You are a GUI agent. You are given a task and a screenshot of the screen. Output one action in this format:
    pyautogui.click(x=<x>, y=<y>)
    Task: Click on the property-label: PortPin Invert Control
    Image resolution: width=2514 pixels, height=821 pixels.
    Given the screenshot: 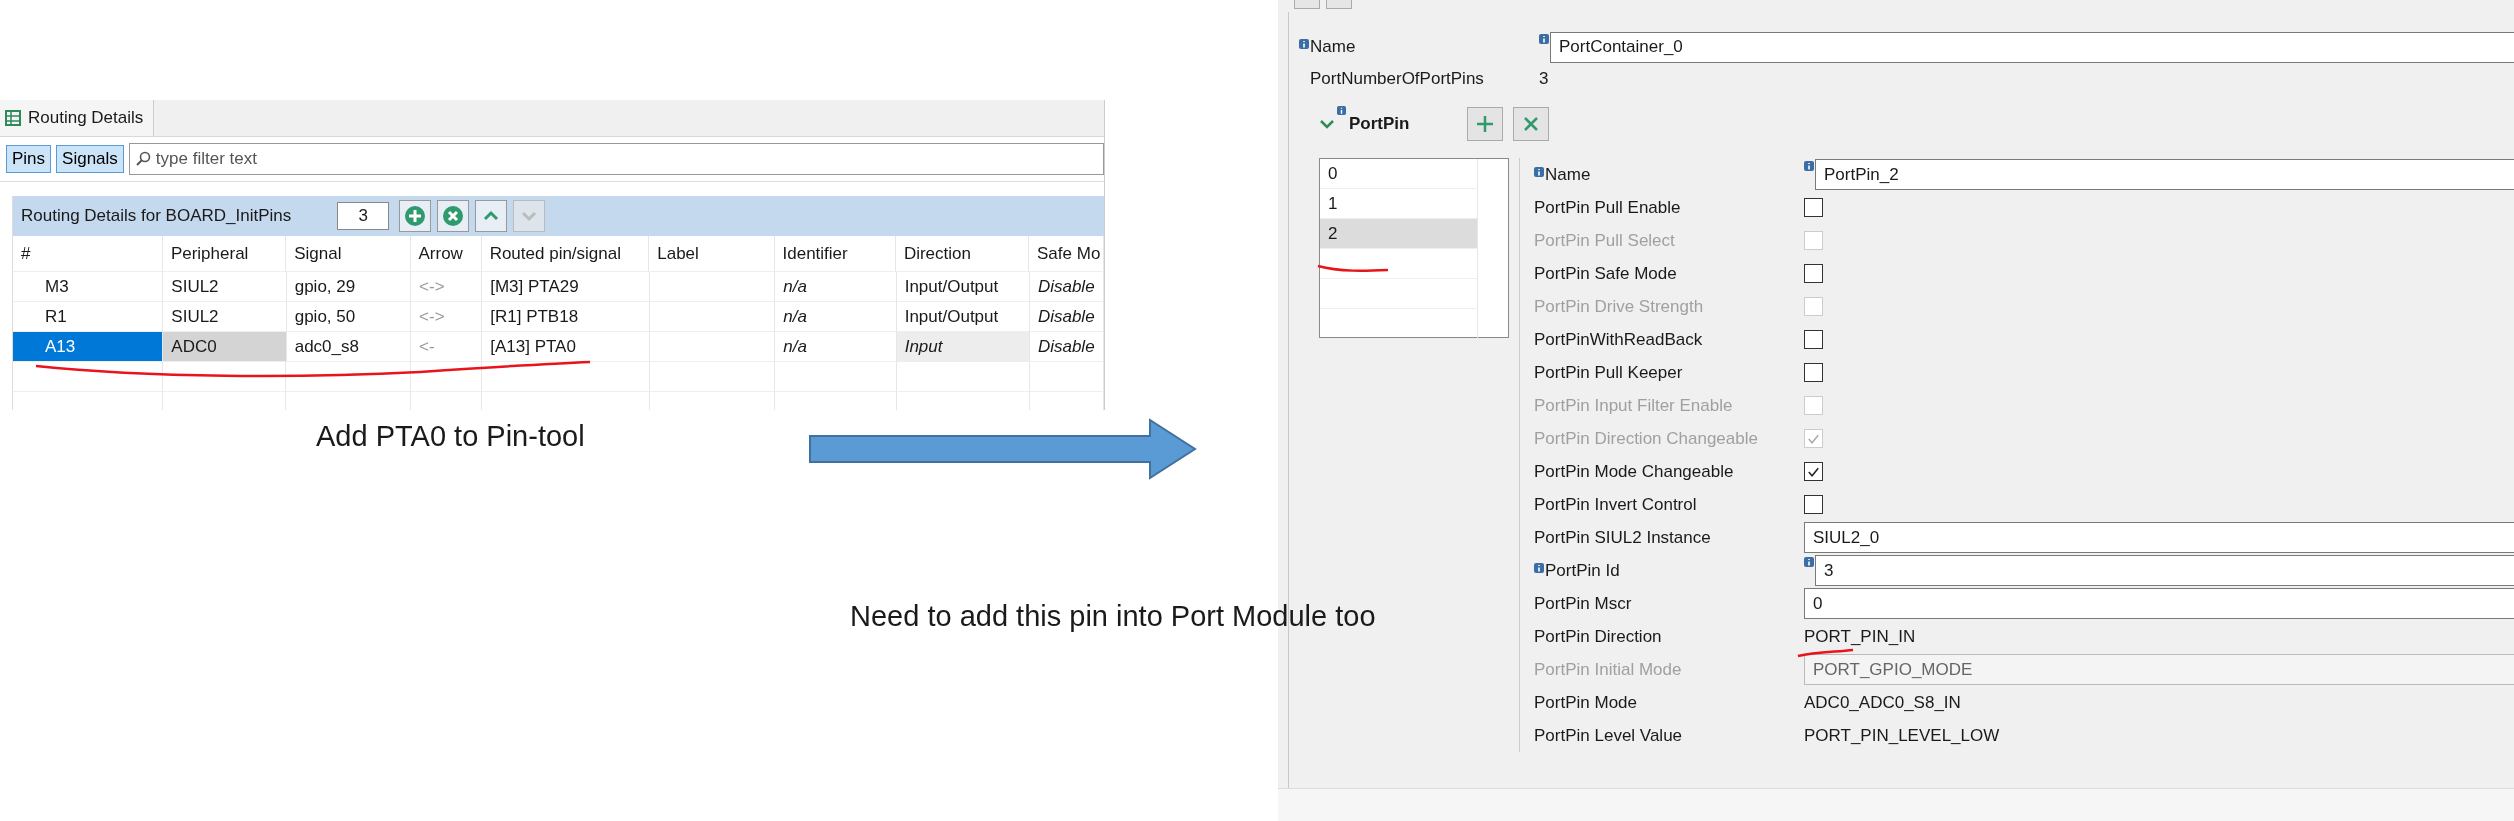 What is the action you would take?
    pyautogui.click(x=1615, y=504)
    